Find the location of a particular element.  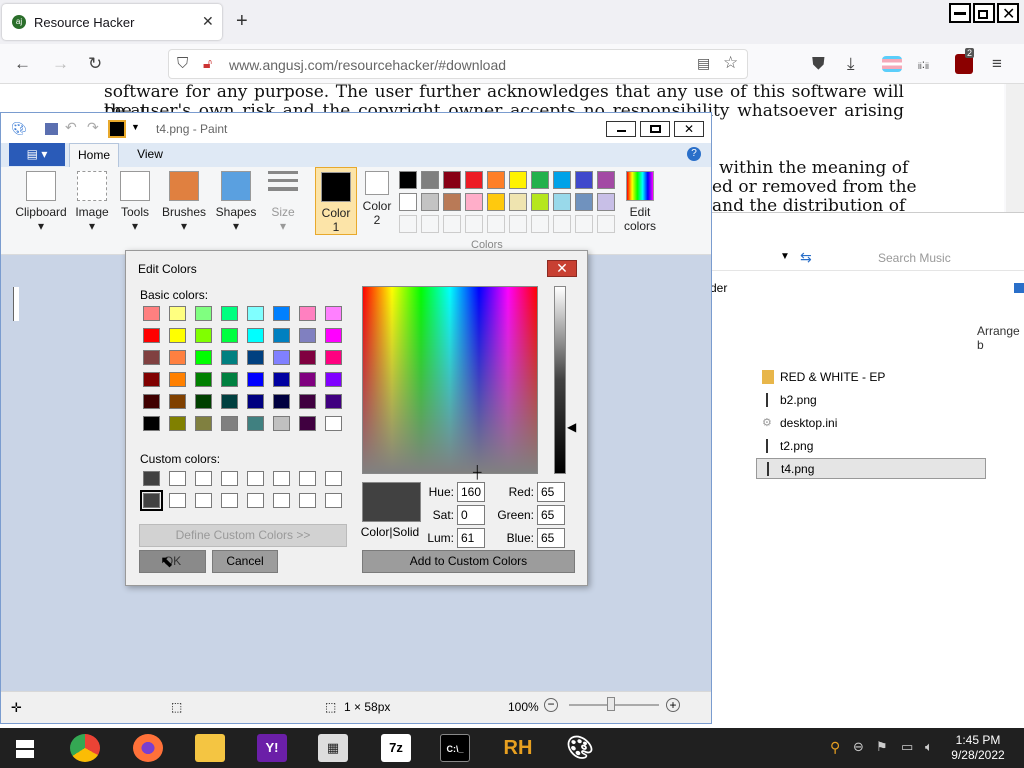

qat-dropdown-icon: ▼ is located at coordinates (135, 127).